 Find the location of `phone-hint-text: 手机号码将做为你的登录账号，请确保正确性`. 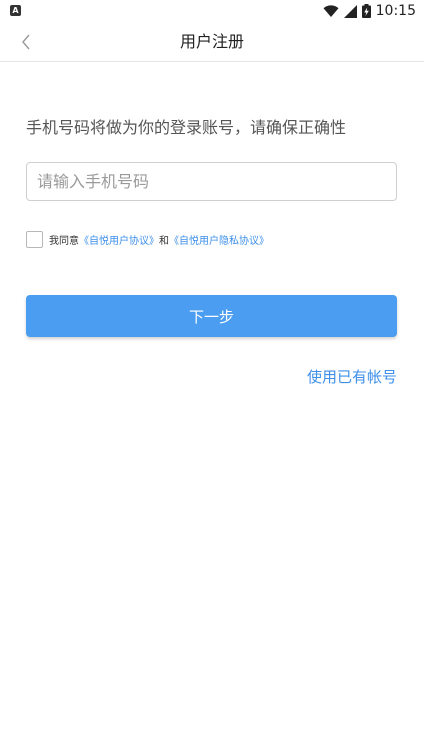

phone-hint-text: 手机号码将做为你的登录账号，请确保正确性 is located at coordinates (186, 127).